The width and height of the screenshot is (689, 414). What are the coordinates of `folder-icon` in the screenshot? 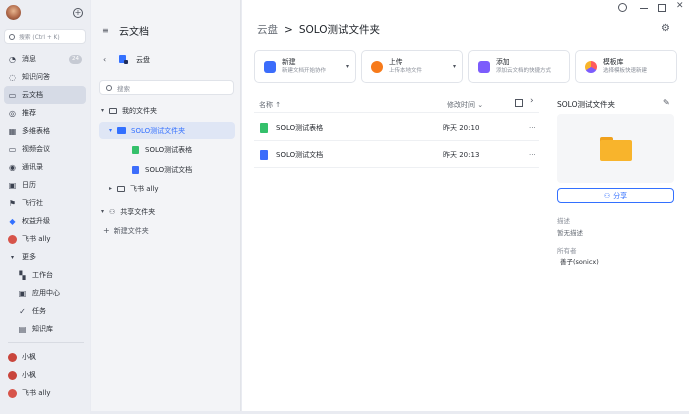 It's located at (121, 130).